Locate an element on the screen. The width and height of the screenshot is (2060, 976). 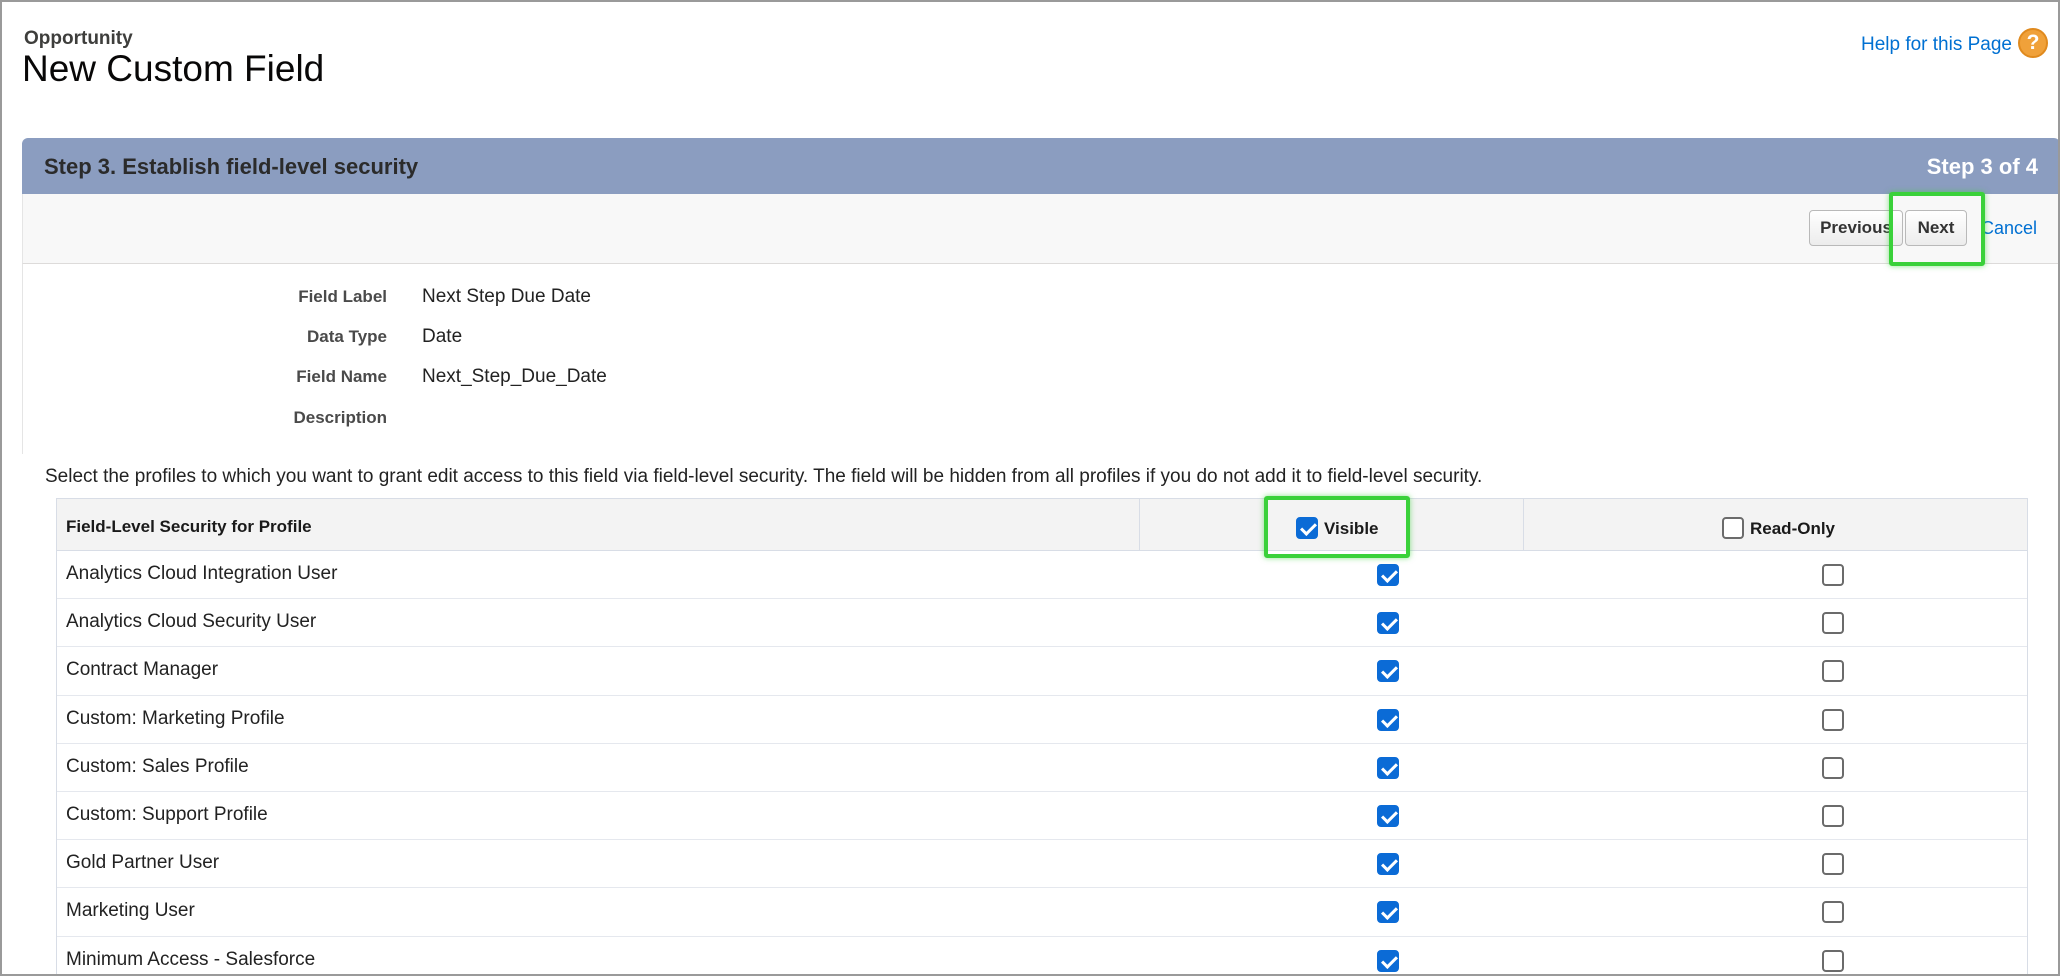
object-name: Opportunity is located at coordinates (78, 38).